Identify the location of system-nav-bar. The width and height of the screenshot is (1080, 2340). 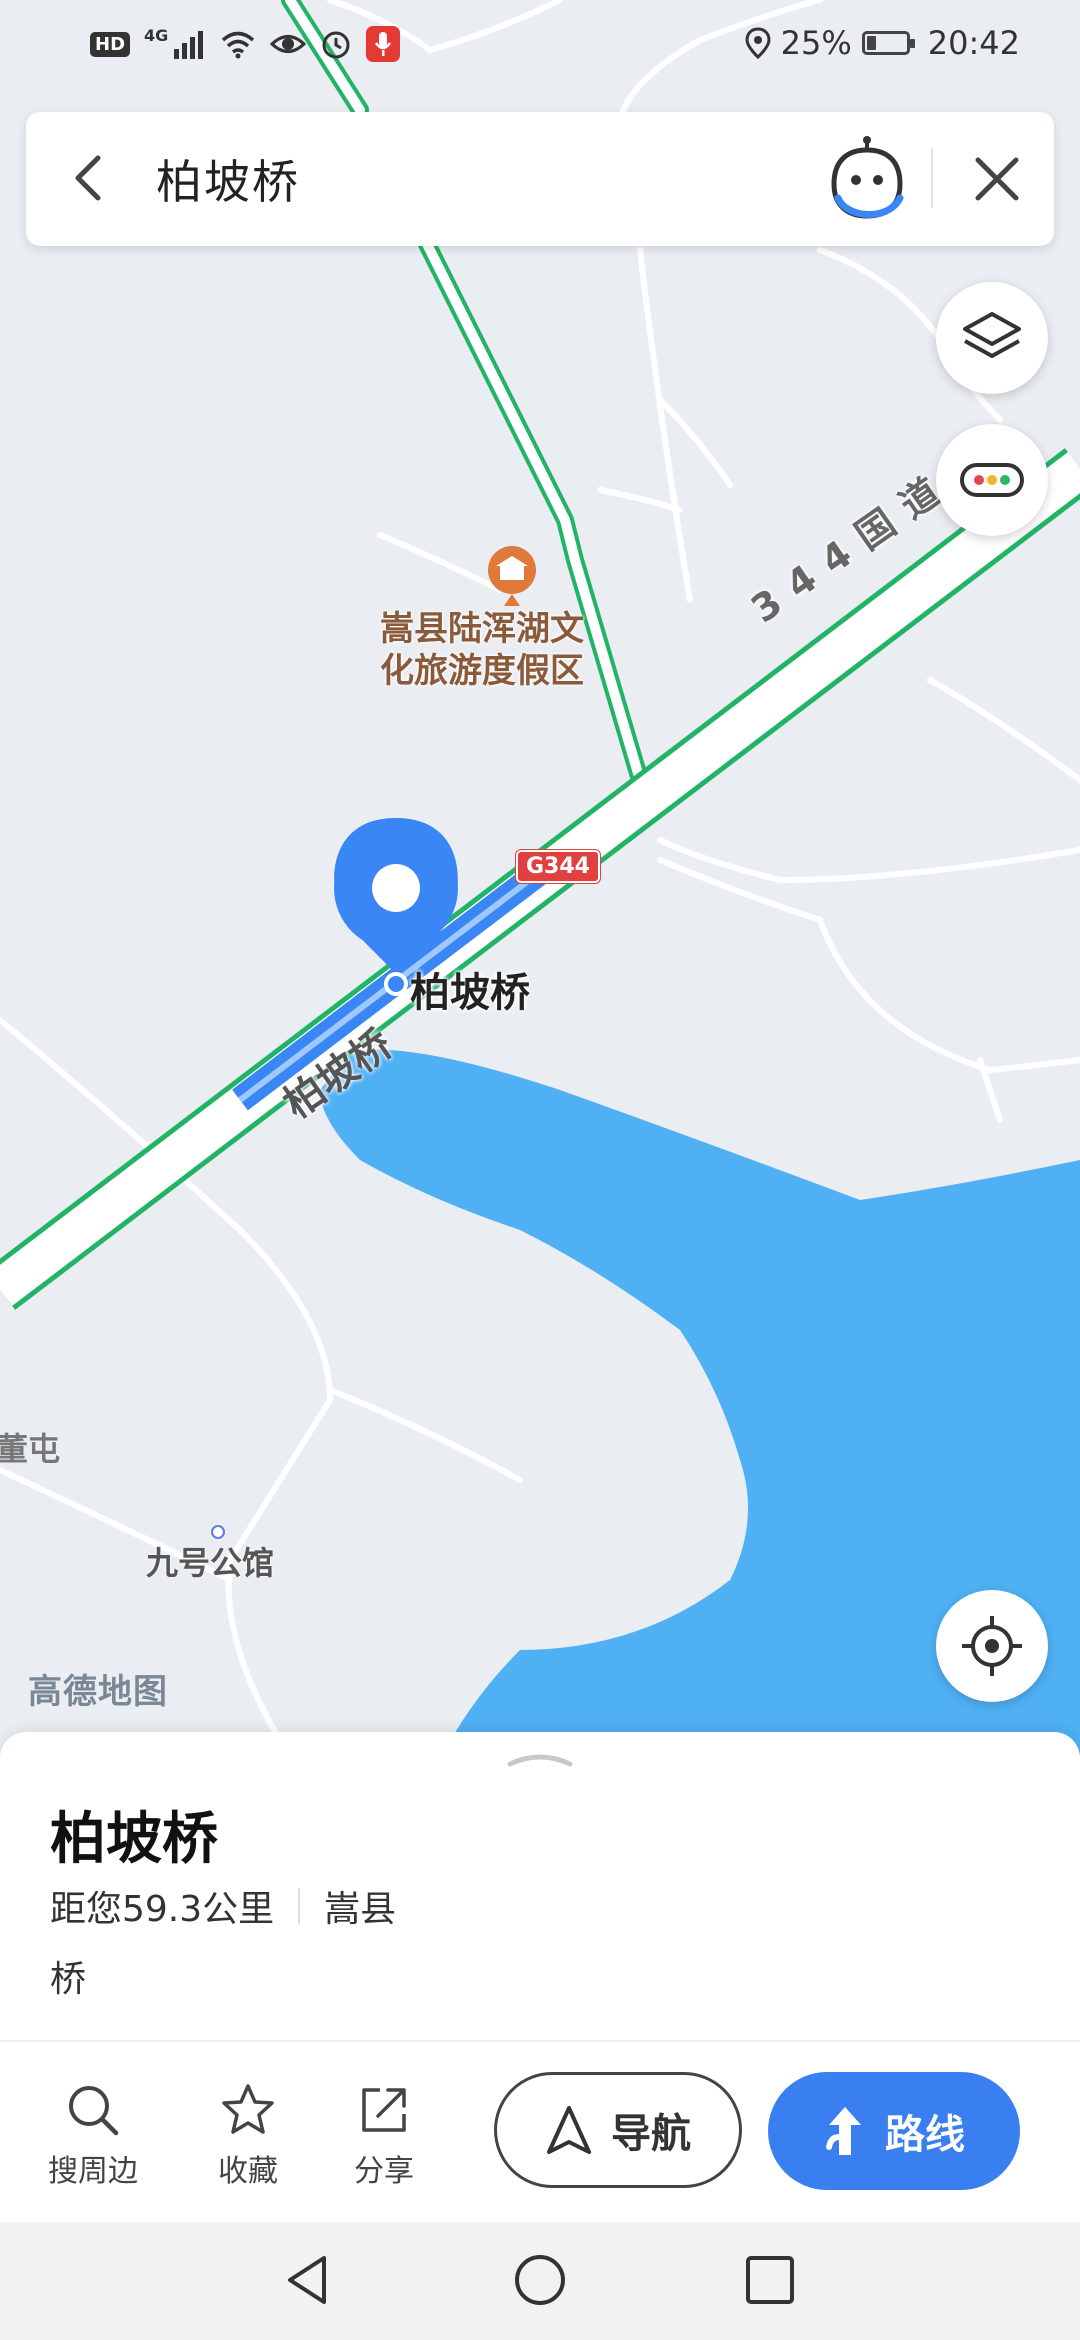
(540, 2281).